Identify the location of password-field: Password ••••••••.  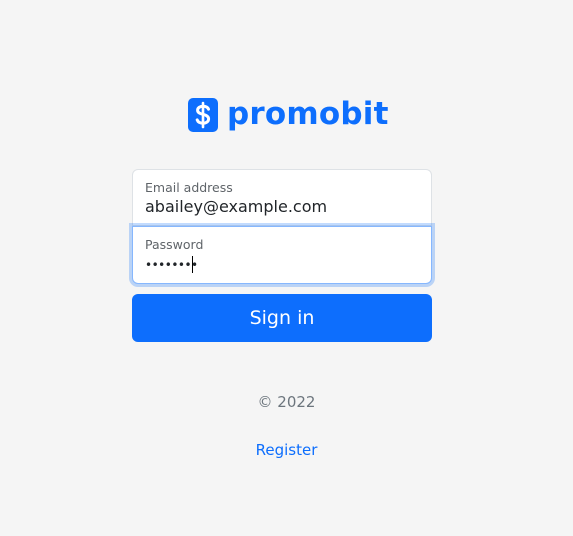
(282, 255).